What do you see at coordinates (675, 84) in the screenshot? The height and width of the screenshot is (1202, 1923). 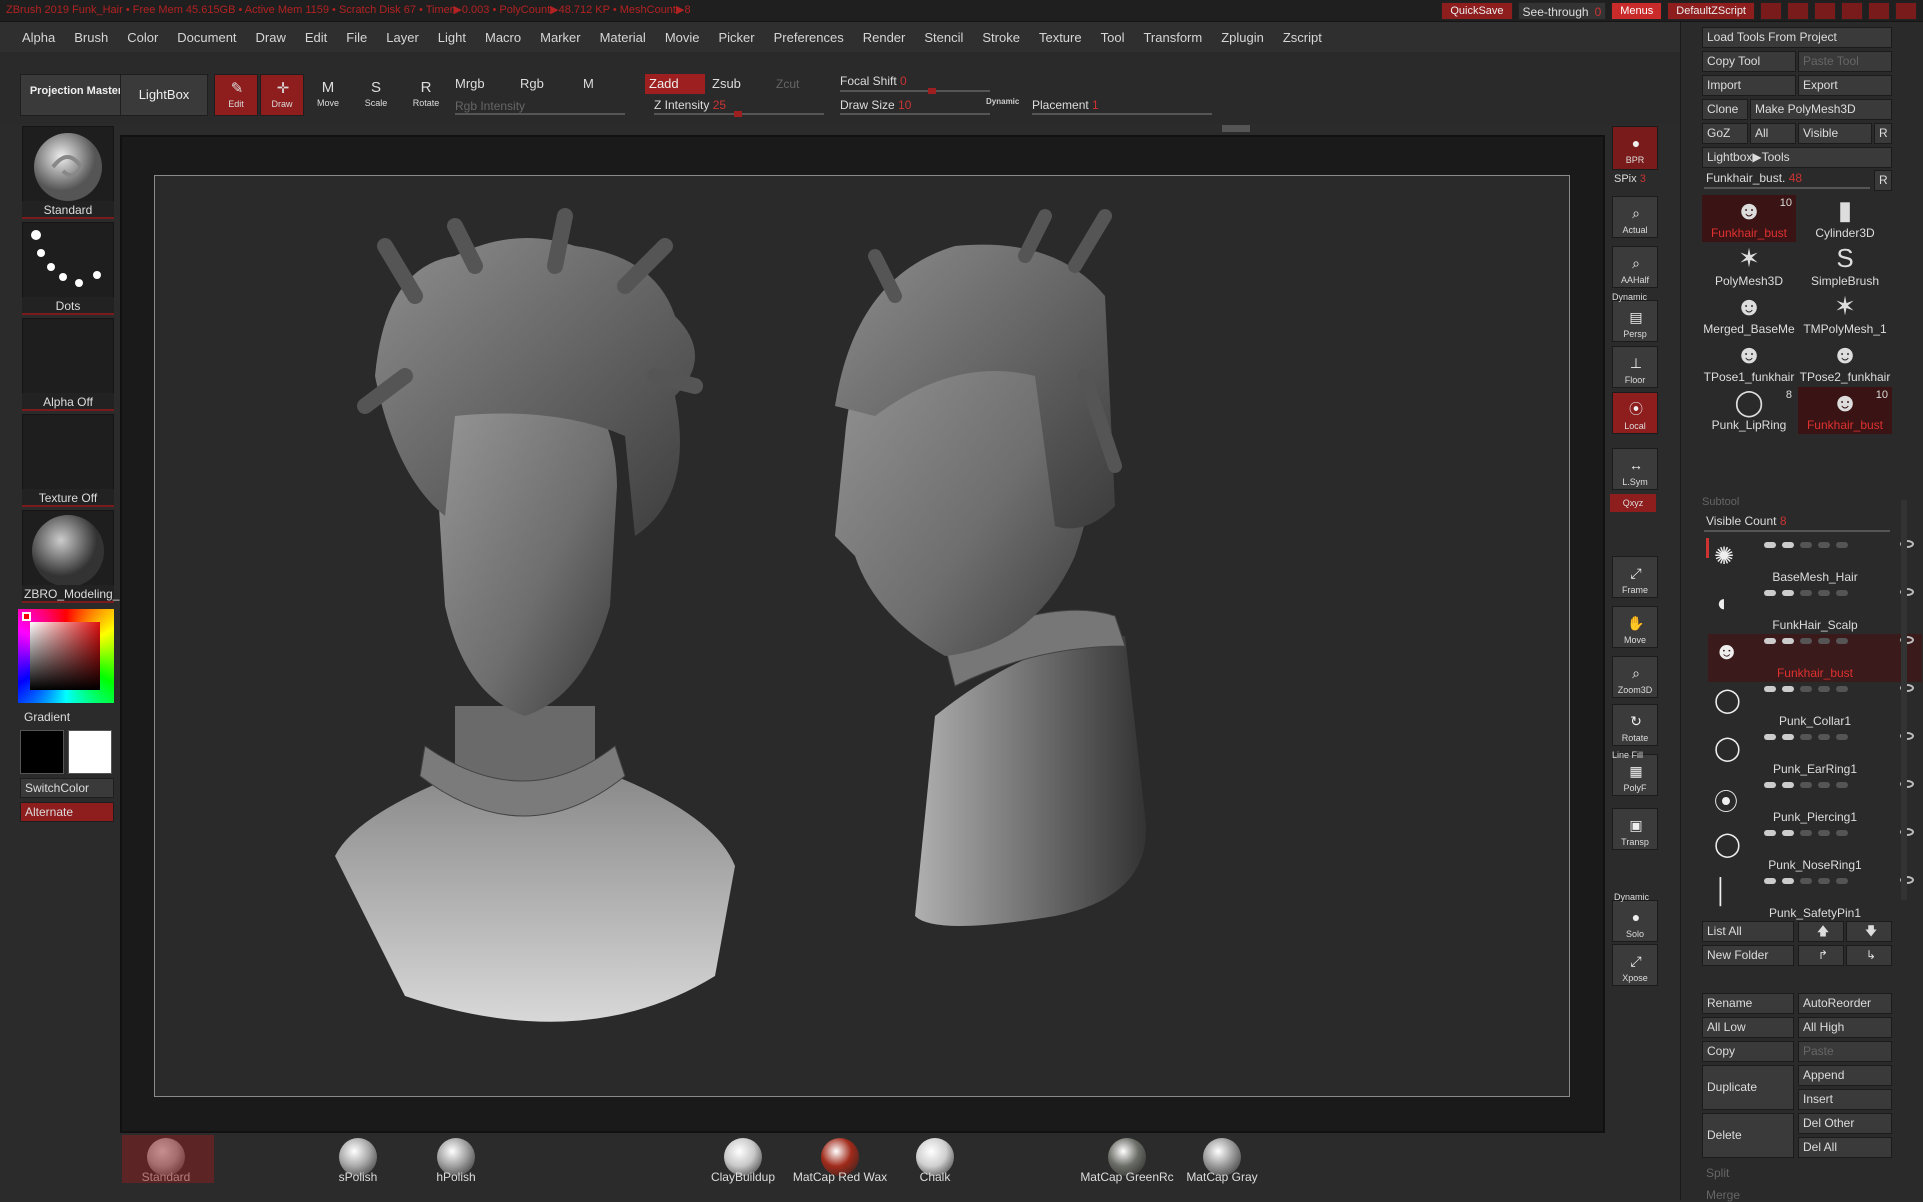 I see `zadd-button: Zadd` at bounding box center [675, 84].